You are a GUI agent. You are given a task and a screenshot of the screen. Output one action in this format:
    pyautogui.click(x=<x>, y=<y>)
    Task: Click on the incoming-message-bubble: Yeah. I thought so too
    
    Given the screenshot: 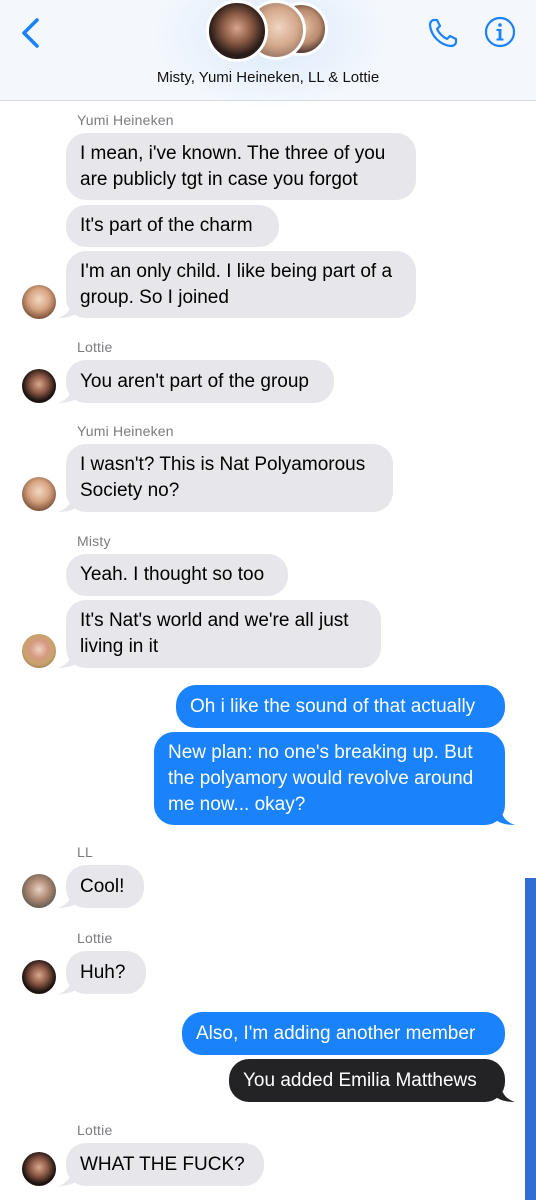 What is the action you would take?
    pyautogui.click(x=177, y=575)
    